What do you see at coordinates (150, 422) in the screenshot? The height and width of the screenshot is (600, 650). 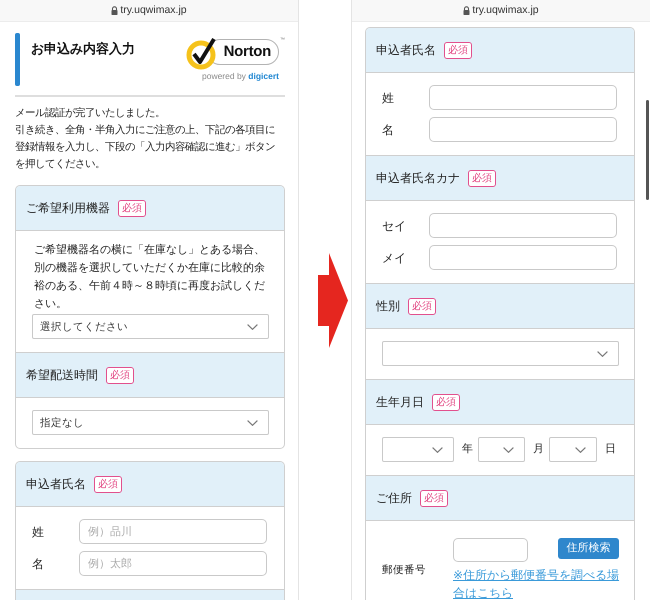 I see `dropdown-select: 指定なし` at bounding box center [150, 422].